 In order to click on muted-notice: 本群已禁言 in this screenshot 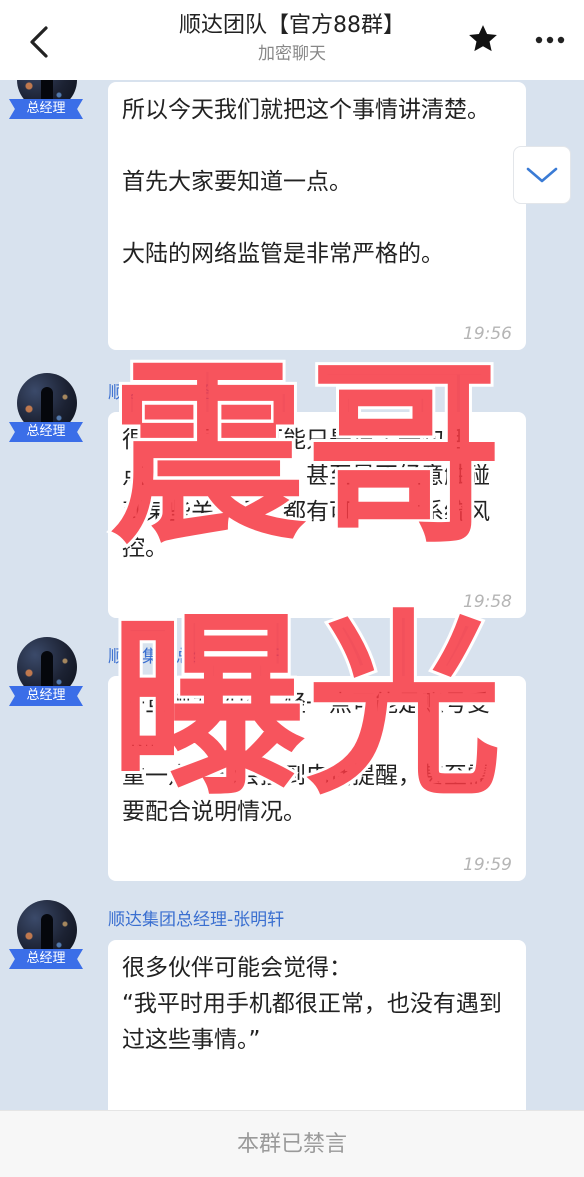, I will do `click(291, 1144)`.